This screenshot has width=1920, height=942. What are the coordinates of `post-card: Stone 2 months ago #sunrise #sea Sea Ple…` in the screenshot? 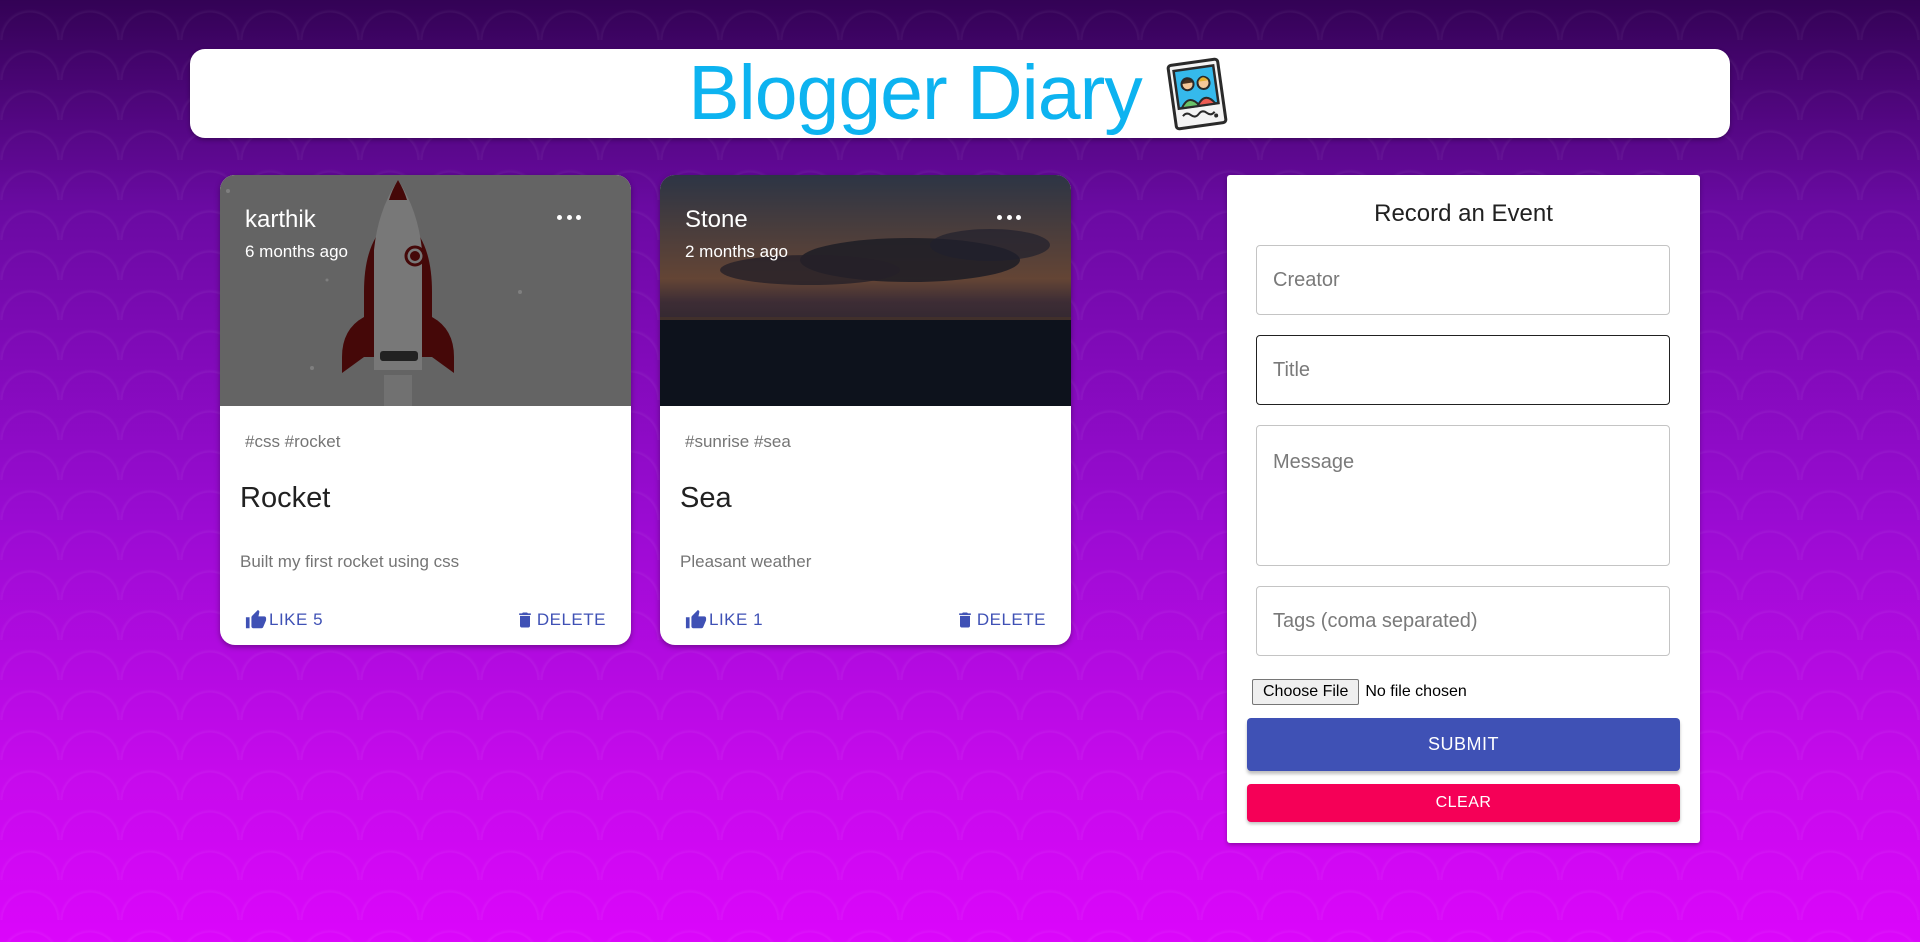 It's located at (865, 410).